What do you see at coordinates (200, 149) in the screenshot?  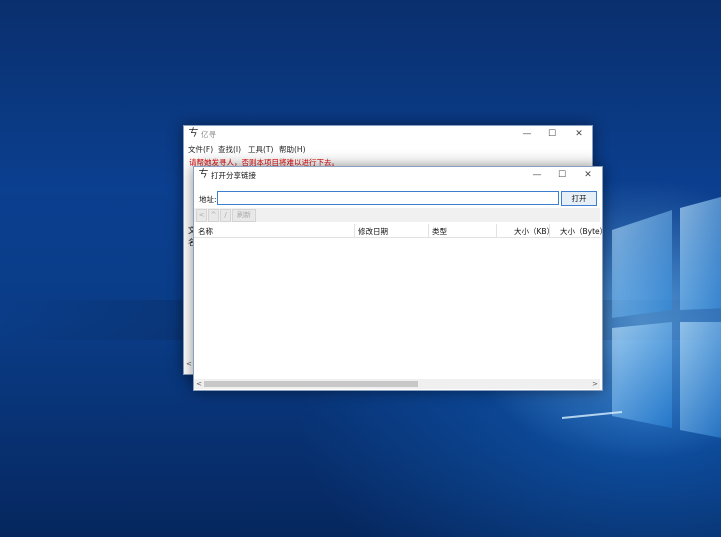 I see `menu-file: 文件(F)` at bounding box center [200, 149].